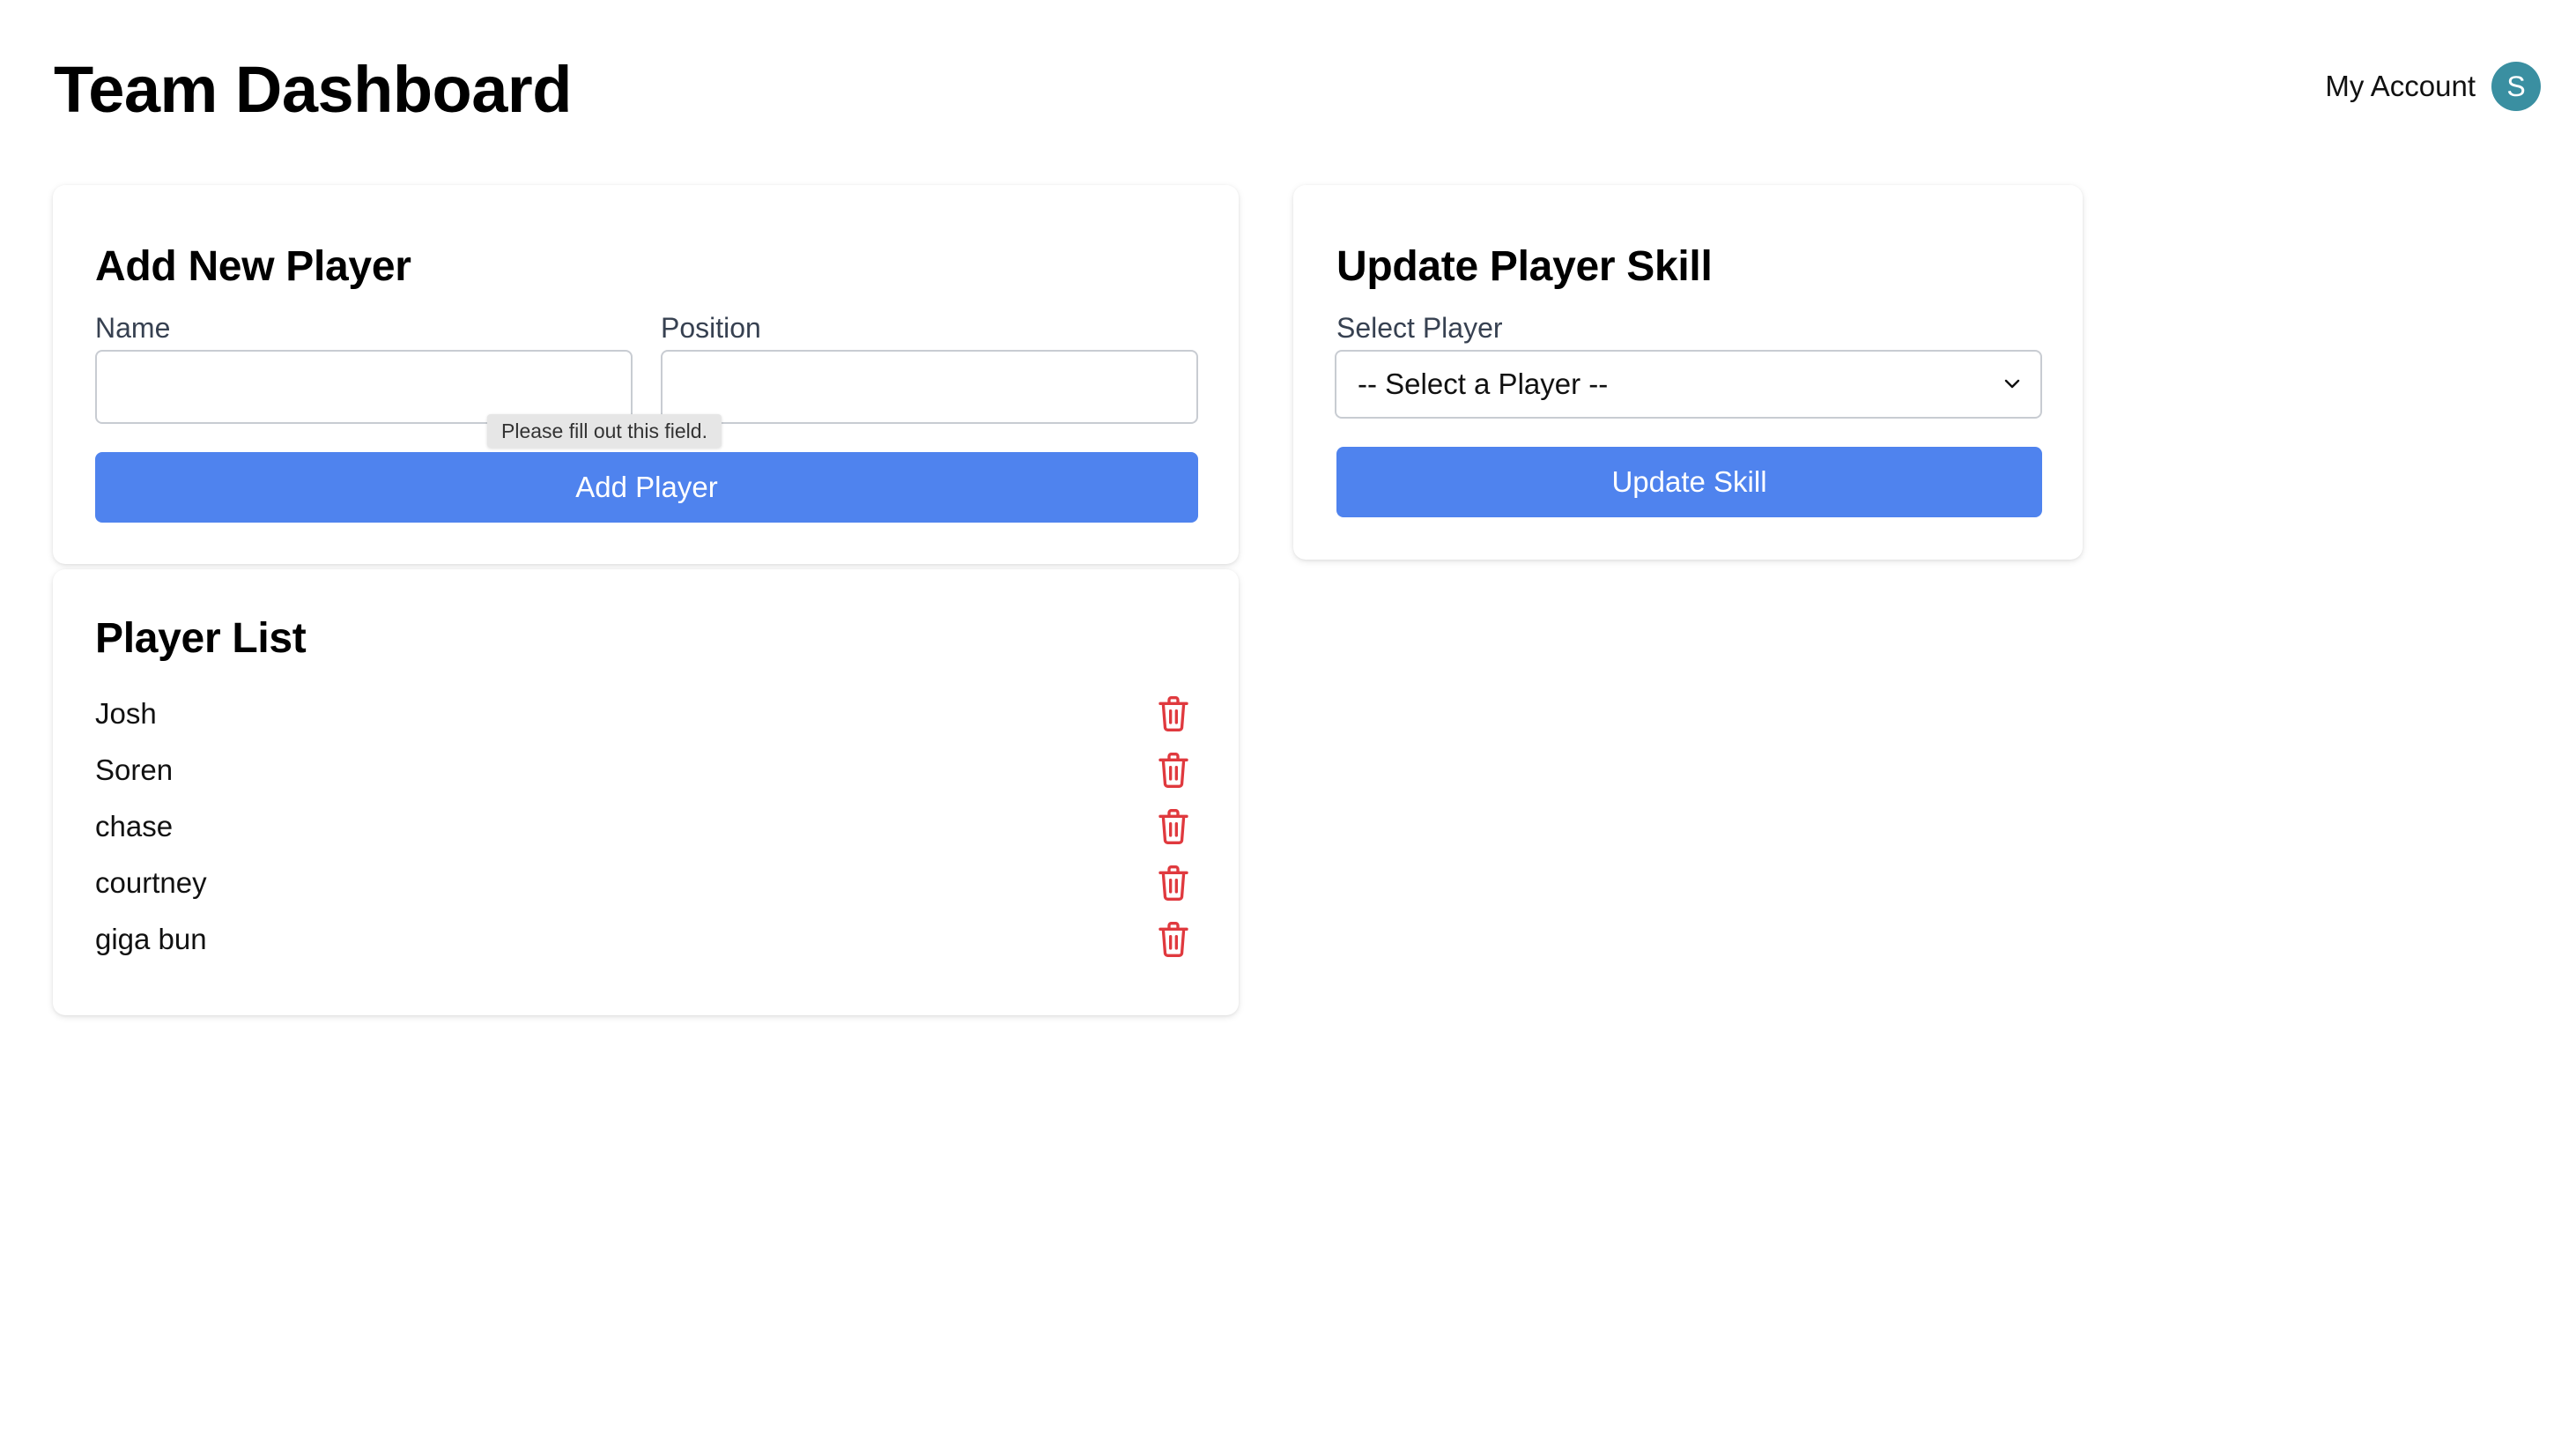  I want to click on page-title: Team Dashboard, so click(313, 89).